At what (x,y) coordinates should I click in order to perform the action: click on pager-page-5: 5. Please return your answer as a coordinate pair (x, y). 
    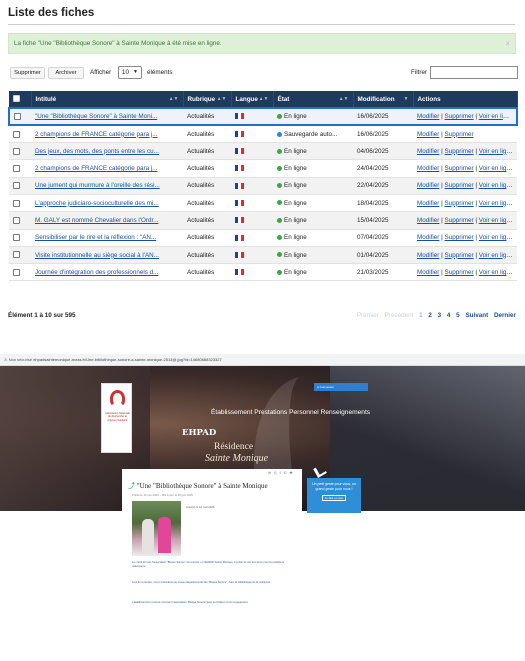
    Looking at the image, I should click on (458, 315).